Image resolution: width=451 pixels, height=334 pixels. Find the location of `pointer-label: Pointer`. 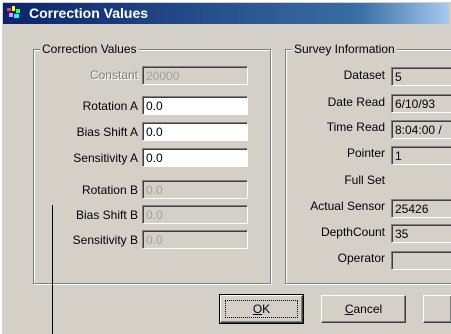

pointer-label: Pointer is located at coordinates (365, 153).